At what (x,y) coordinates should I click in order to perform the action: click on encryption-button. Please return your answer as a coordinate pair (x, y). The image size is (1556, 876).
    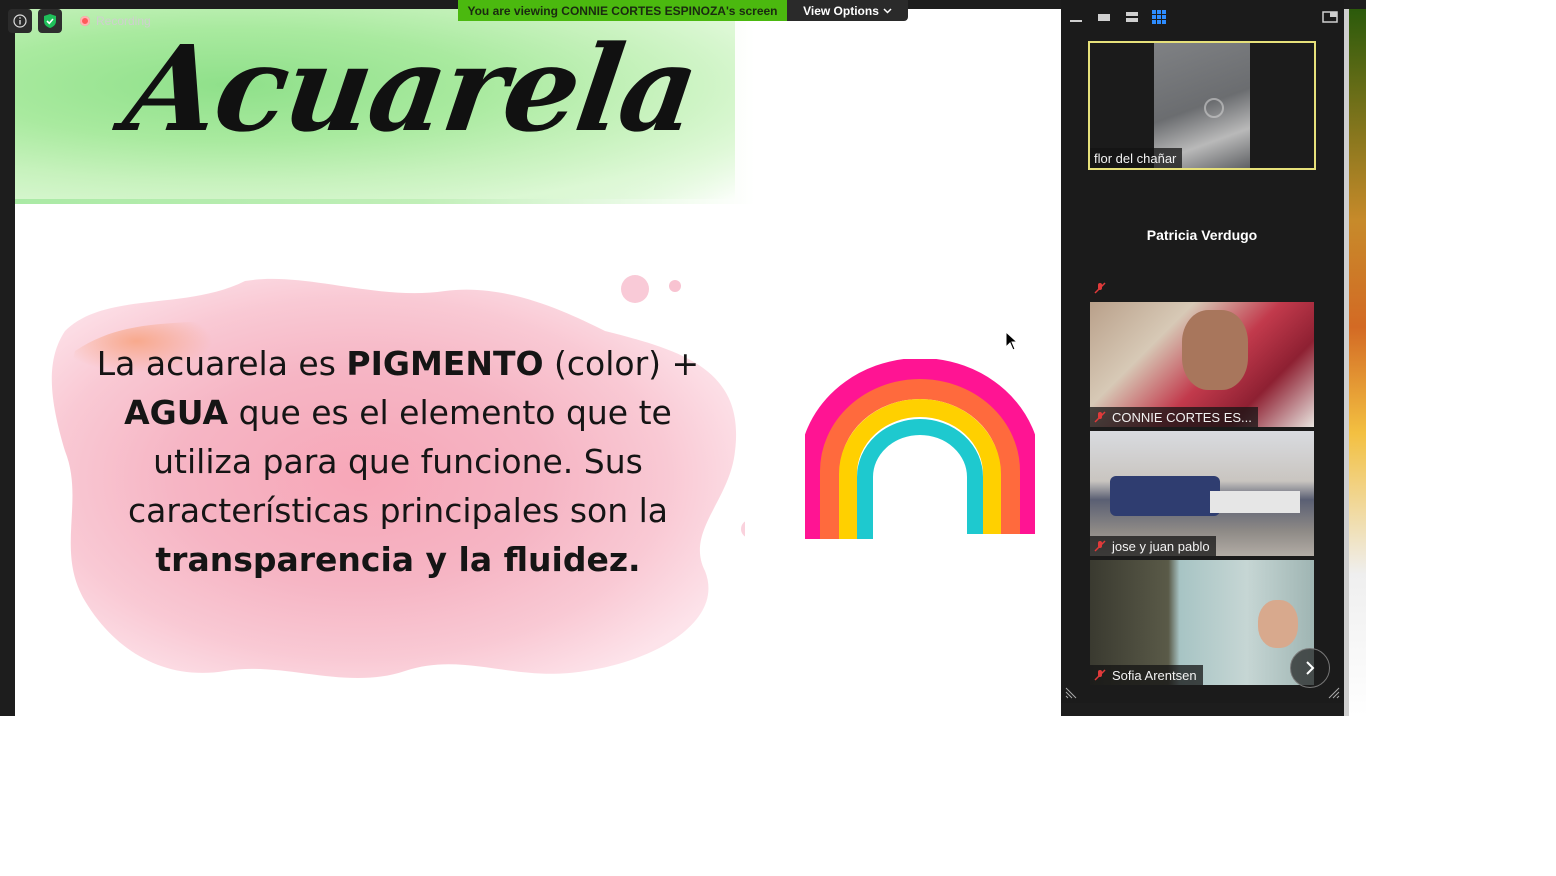
    Looking at the image, I should click on (50, 21).